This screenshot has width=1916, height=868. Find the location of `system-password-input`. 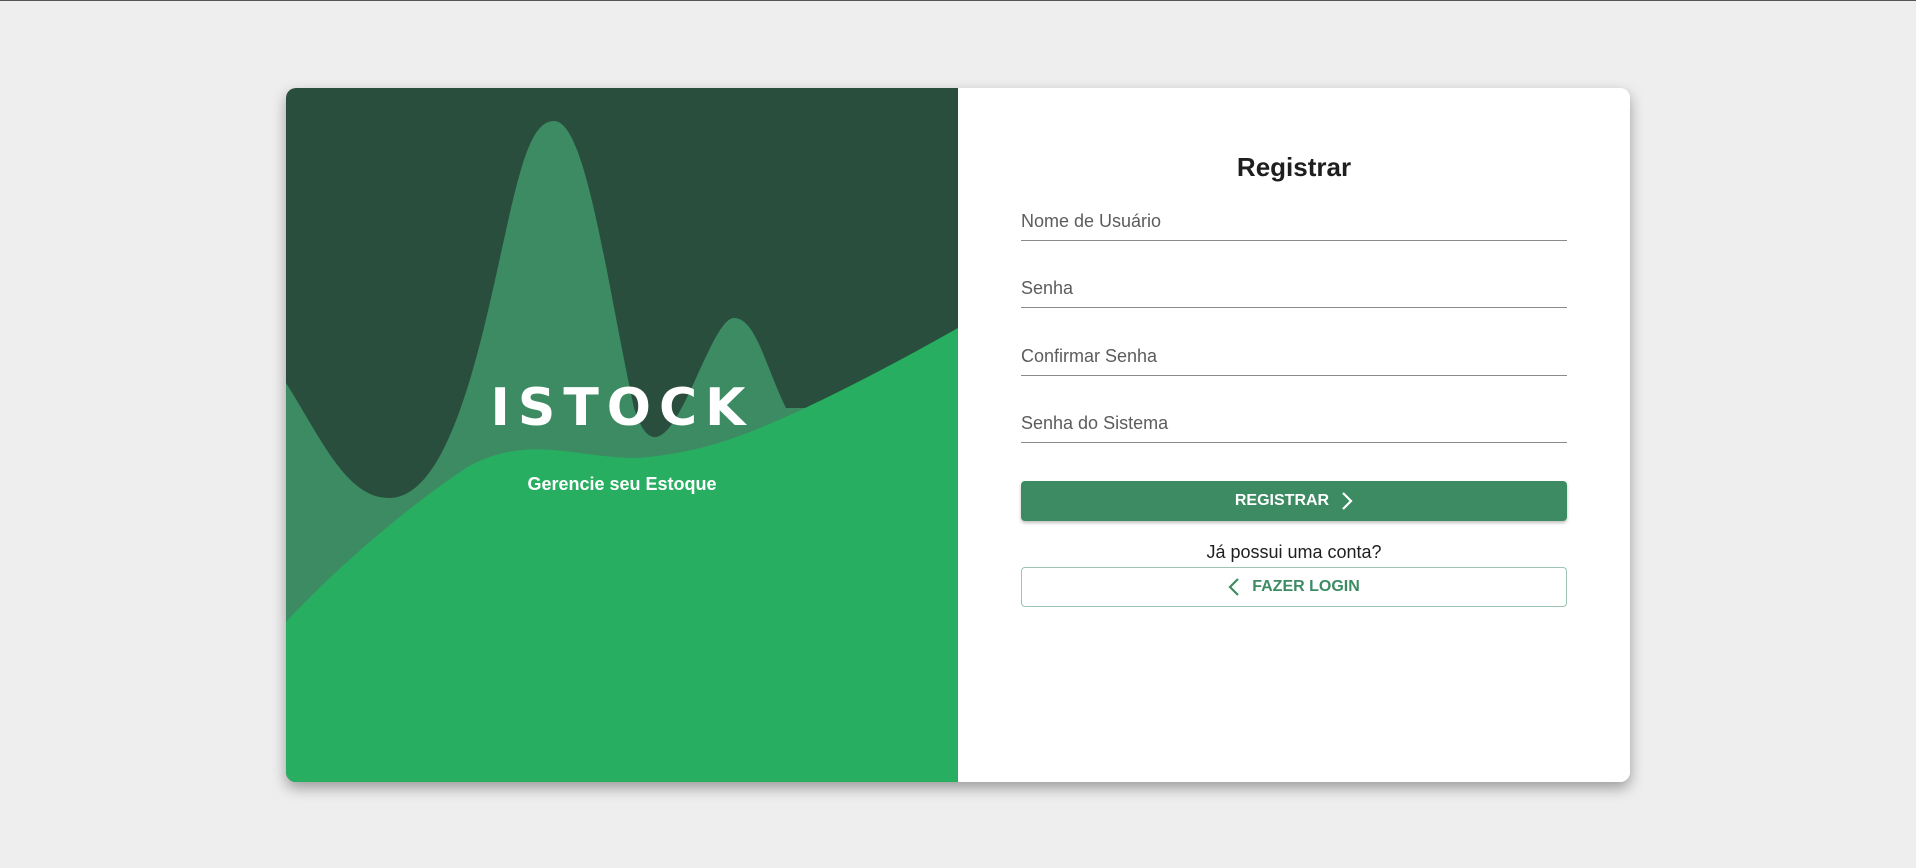

system-password-input is located at coordinates (1294, 423).